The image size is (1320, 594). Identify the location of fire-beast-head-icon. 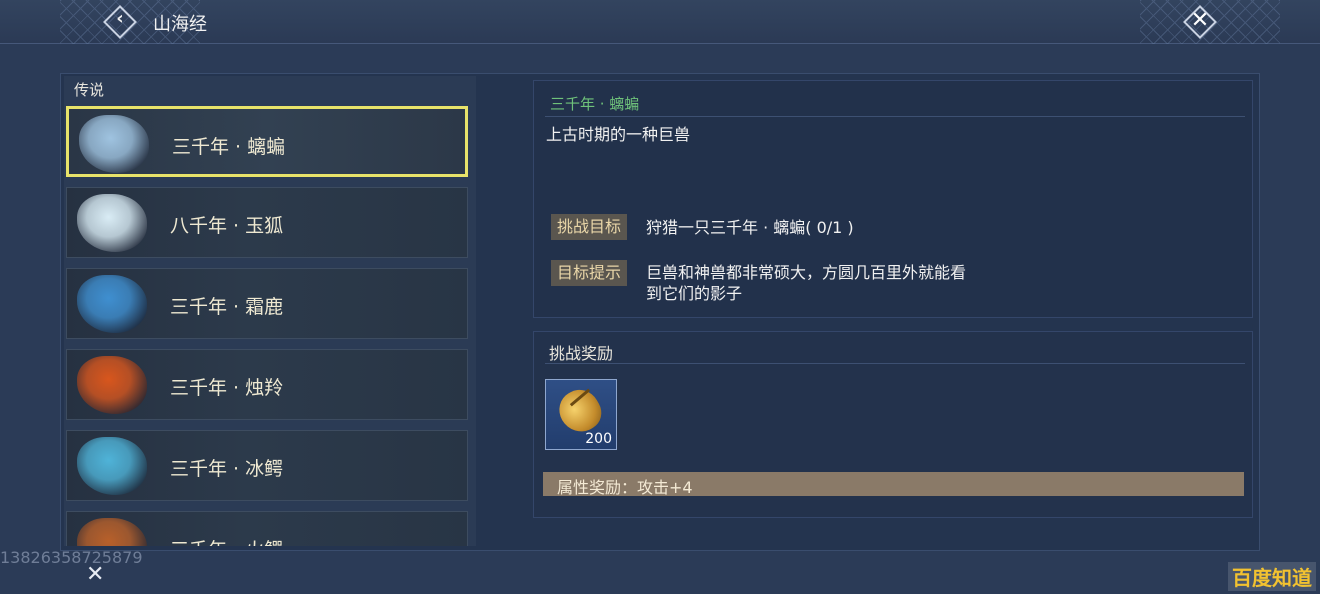
(112, 385).